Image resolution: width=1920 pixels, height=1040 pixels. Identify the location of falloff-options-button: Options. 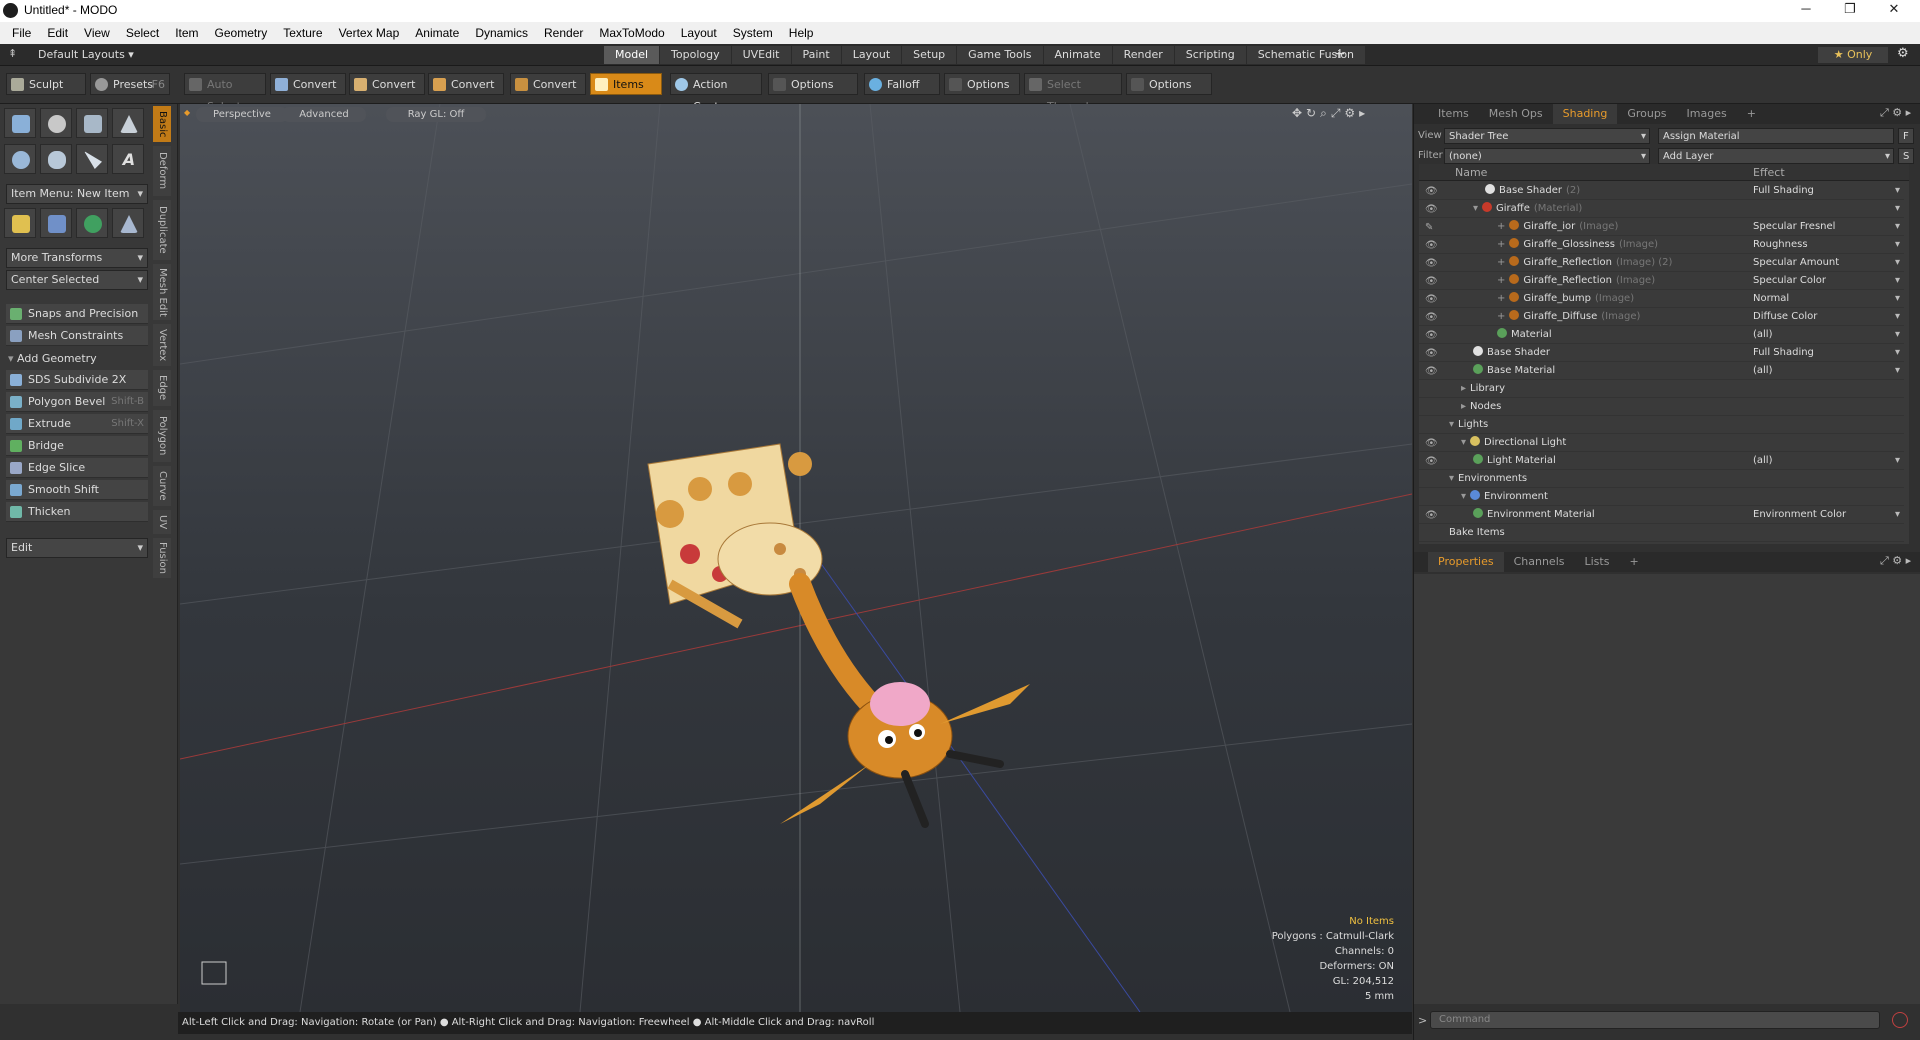
(982, 84).